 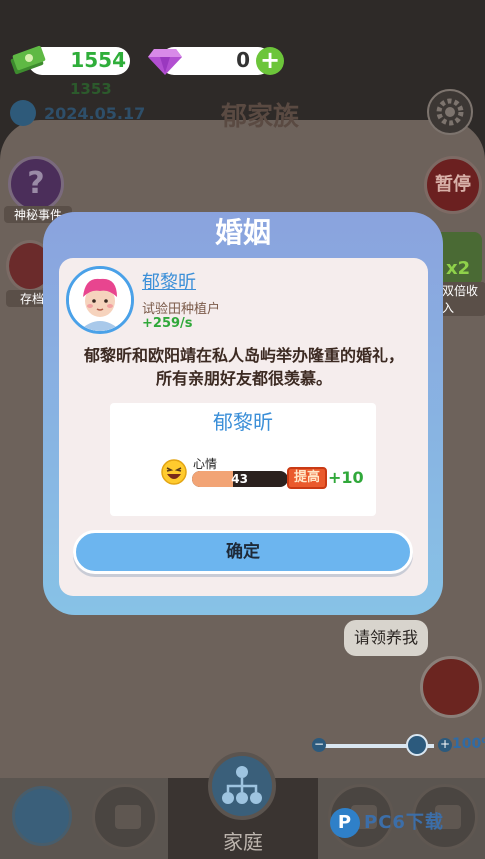 I want to click on laughing-face-icon, so click(x=174, y=472).